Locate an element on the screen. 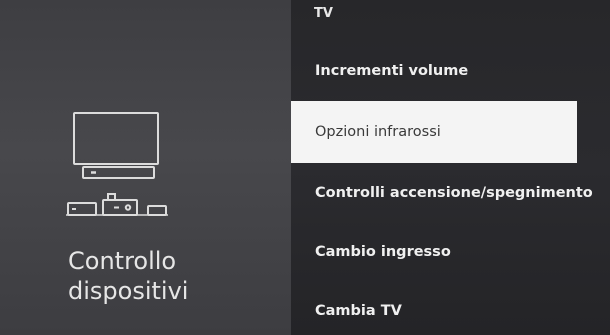 Image resolution: width=610 pixels, height=335 pixels. menu-item-label: Incrementi volume is located at coordinates (392, 71).